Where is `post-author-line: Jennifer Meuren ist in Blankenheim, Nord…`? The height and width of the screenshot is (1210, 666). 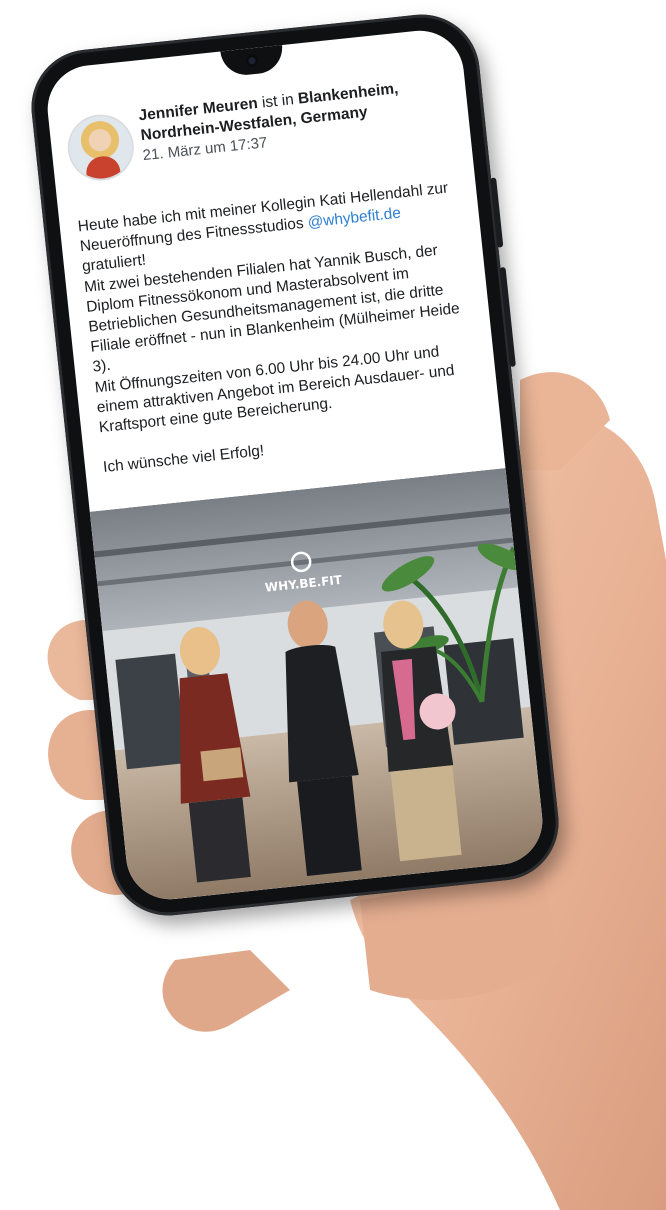 post-author-line: Jennifer Meuren ist in Blankenheim, Nord… is located at coordinates (300, 119).